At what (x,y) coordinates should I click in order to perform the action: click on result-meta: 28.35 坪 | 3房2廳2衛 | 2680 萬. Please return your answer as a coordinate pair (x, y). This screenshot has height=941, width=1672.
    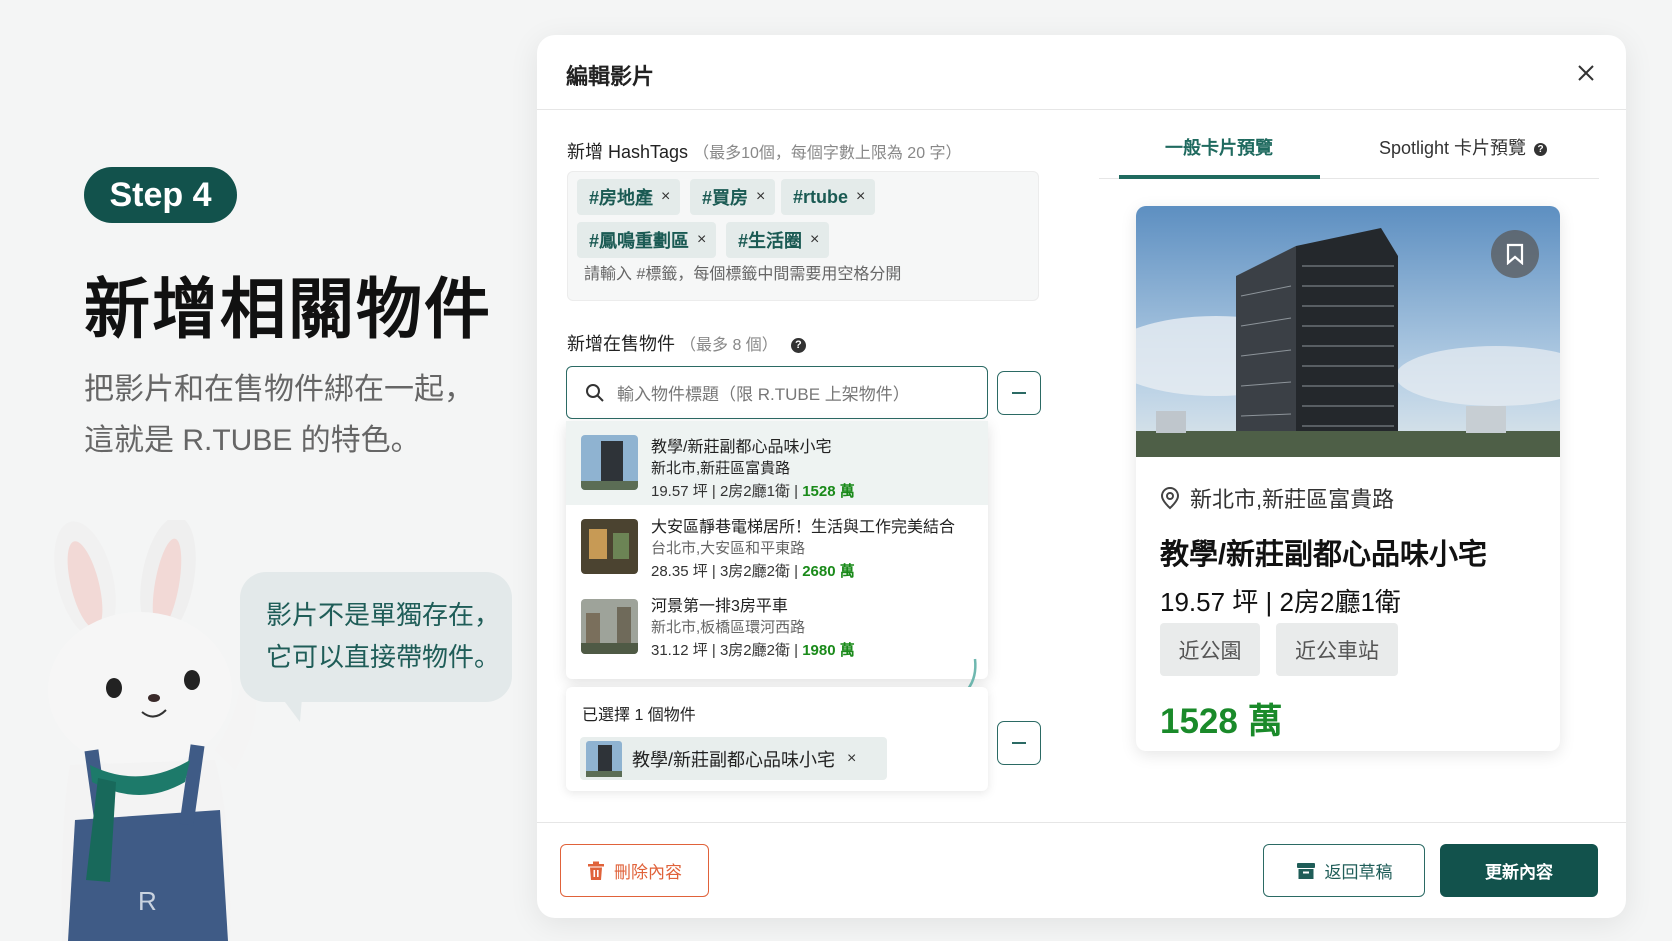
    Looking at the image, I should click on (753, 571).